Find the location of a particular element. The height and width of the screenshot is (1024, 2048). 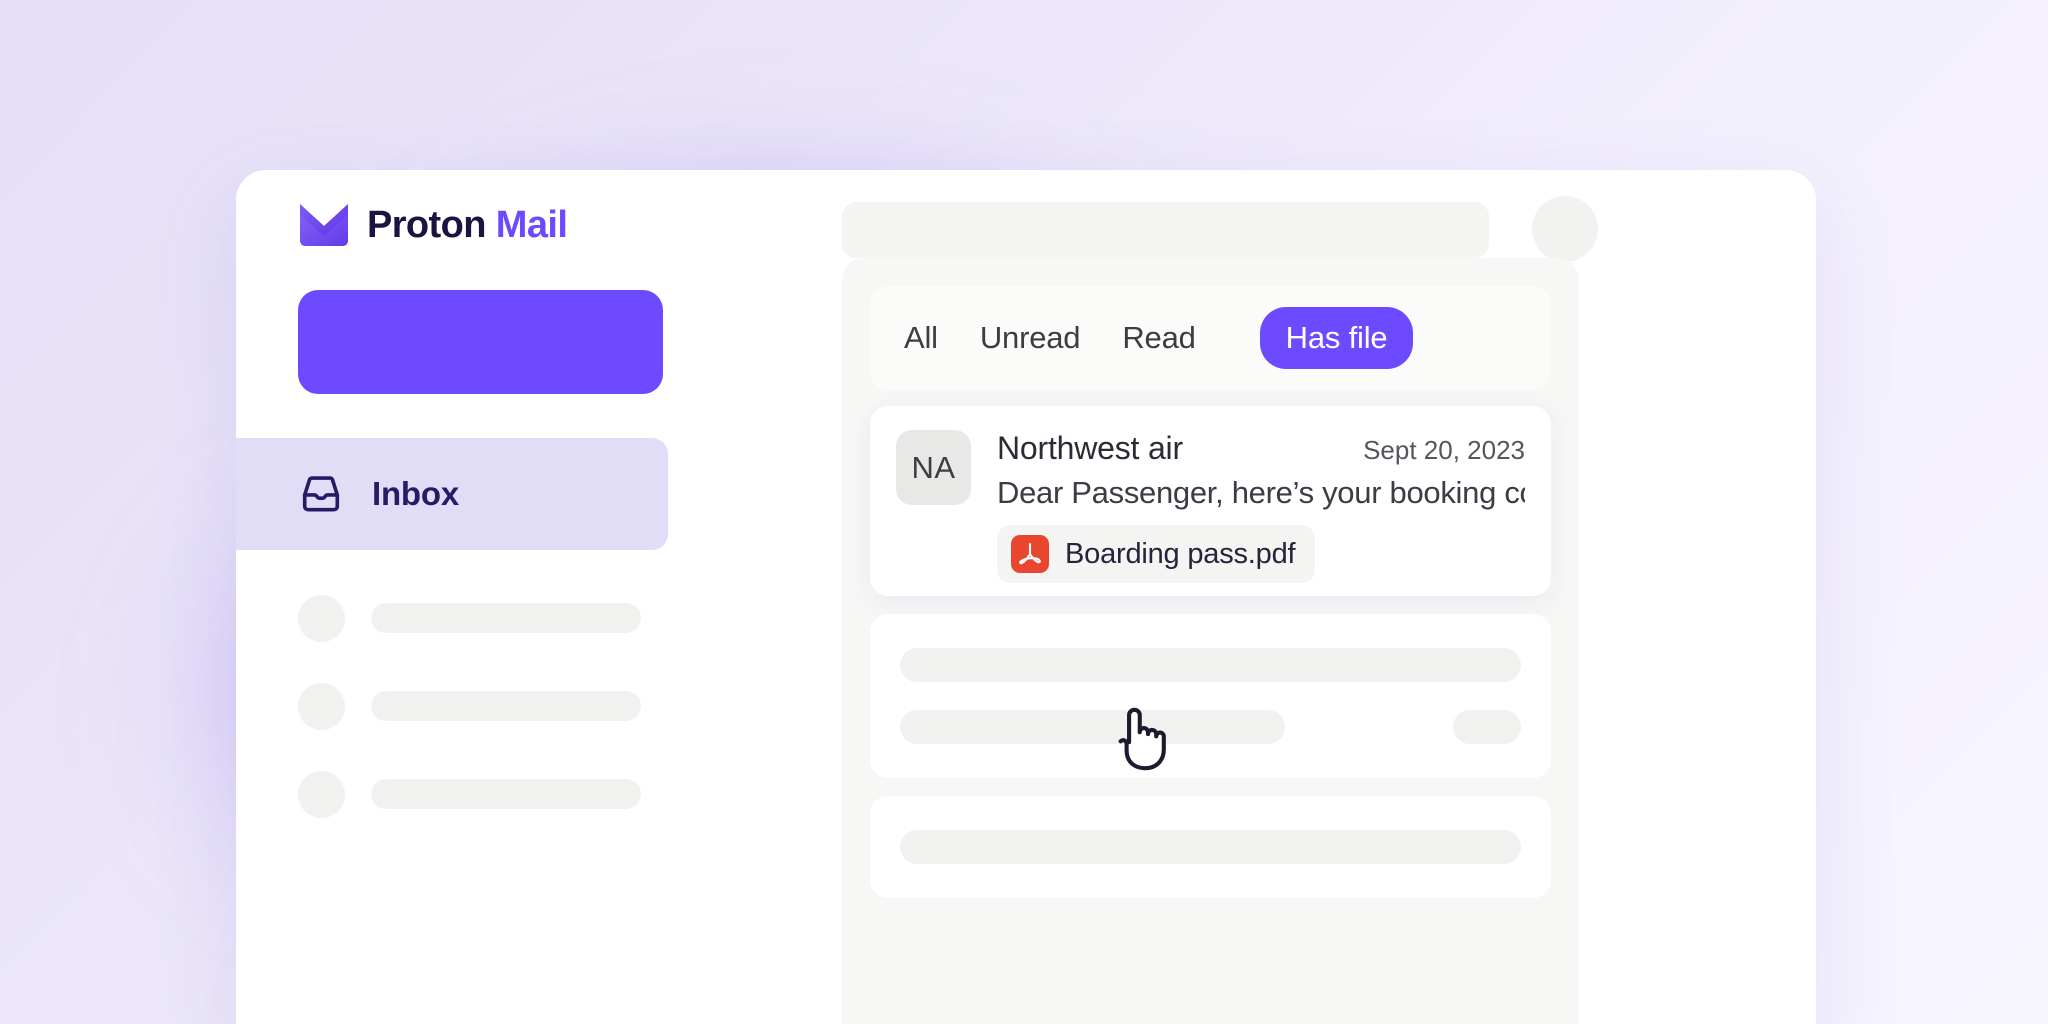

brand-text: Proton Mail is located at coordinates (467, 225).